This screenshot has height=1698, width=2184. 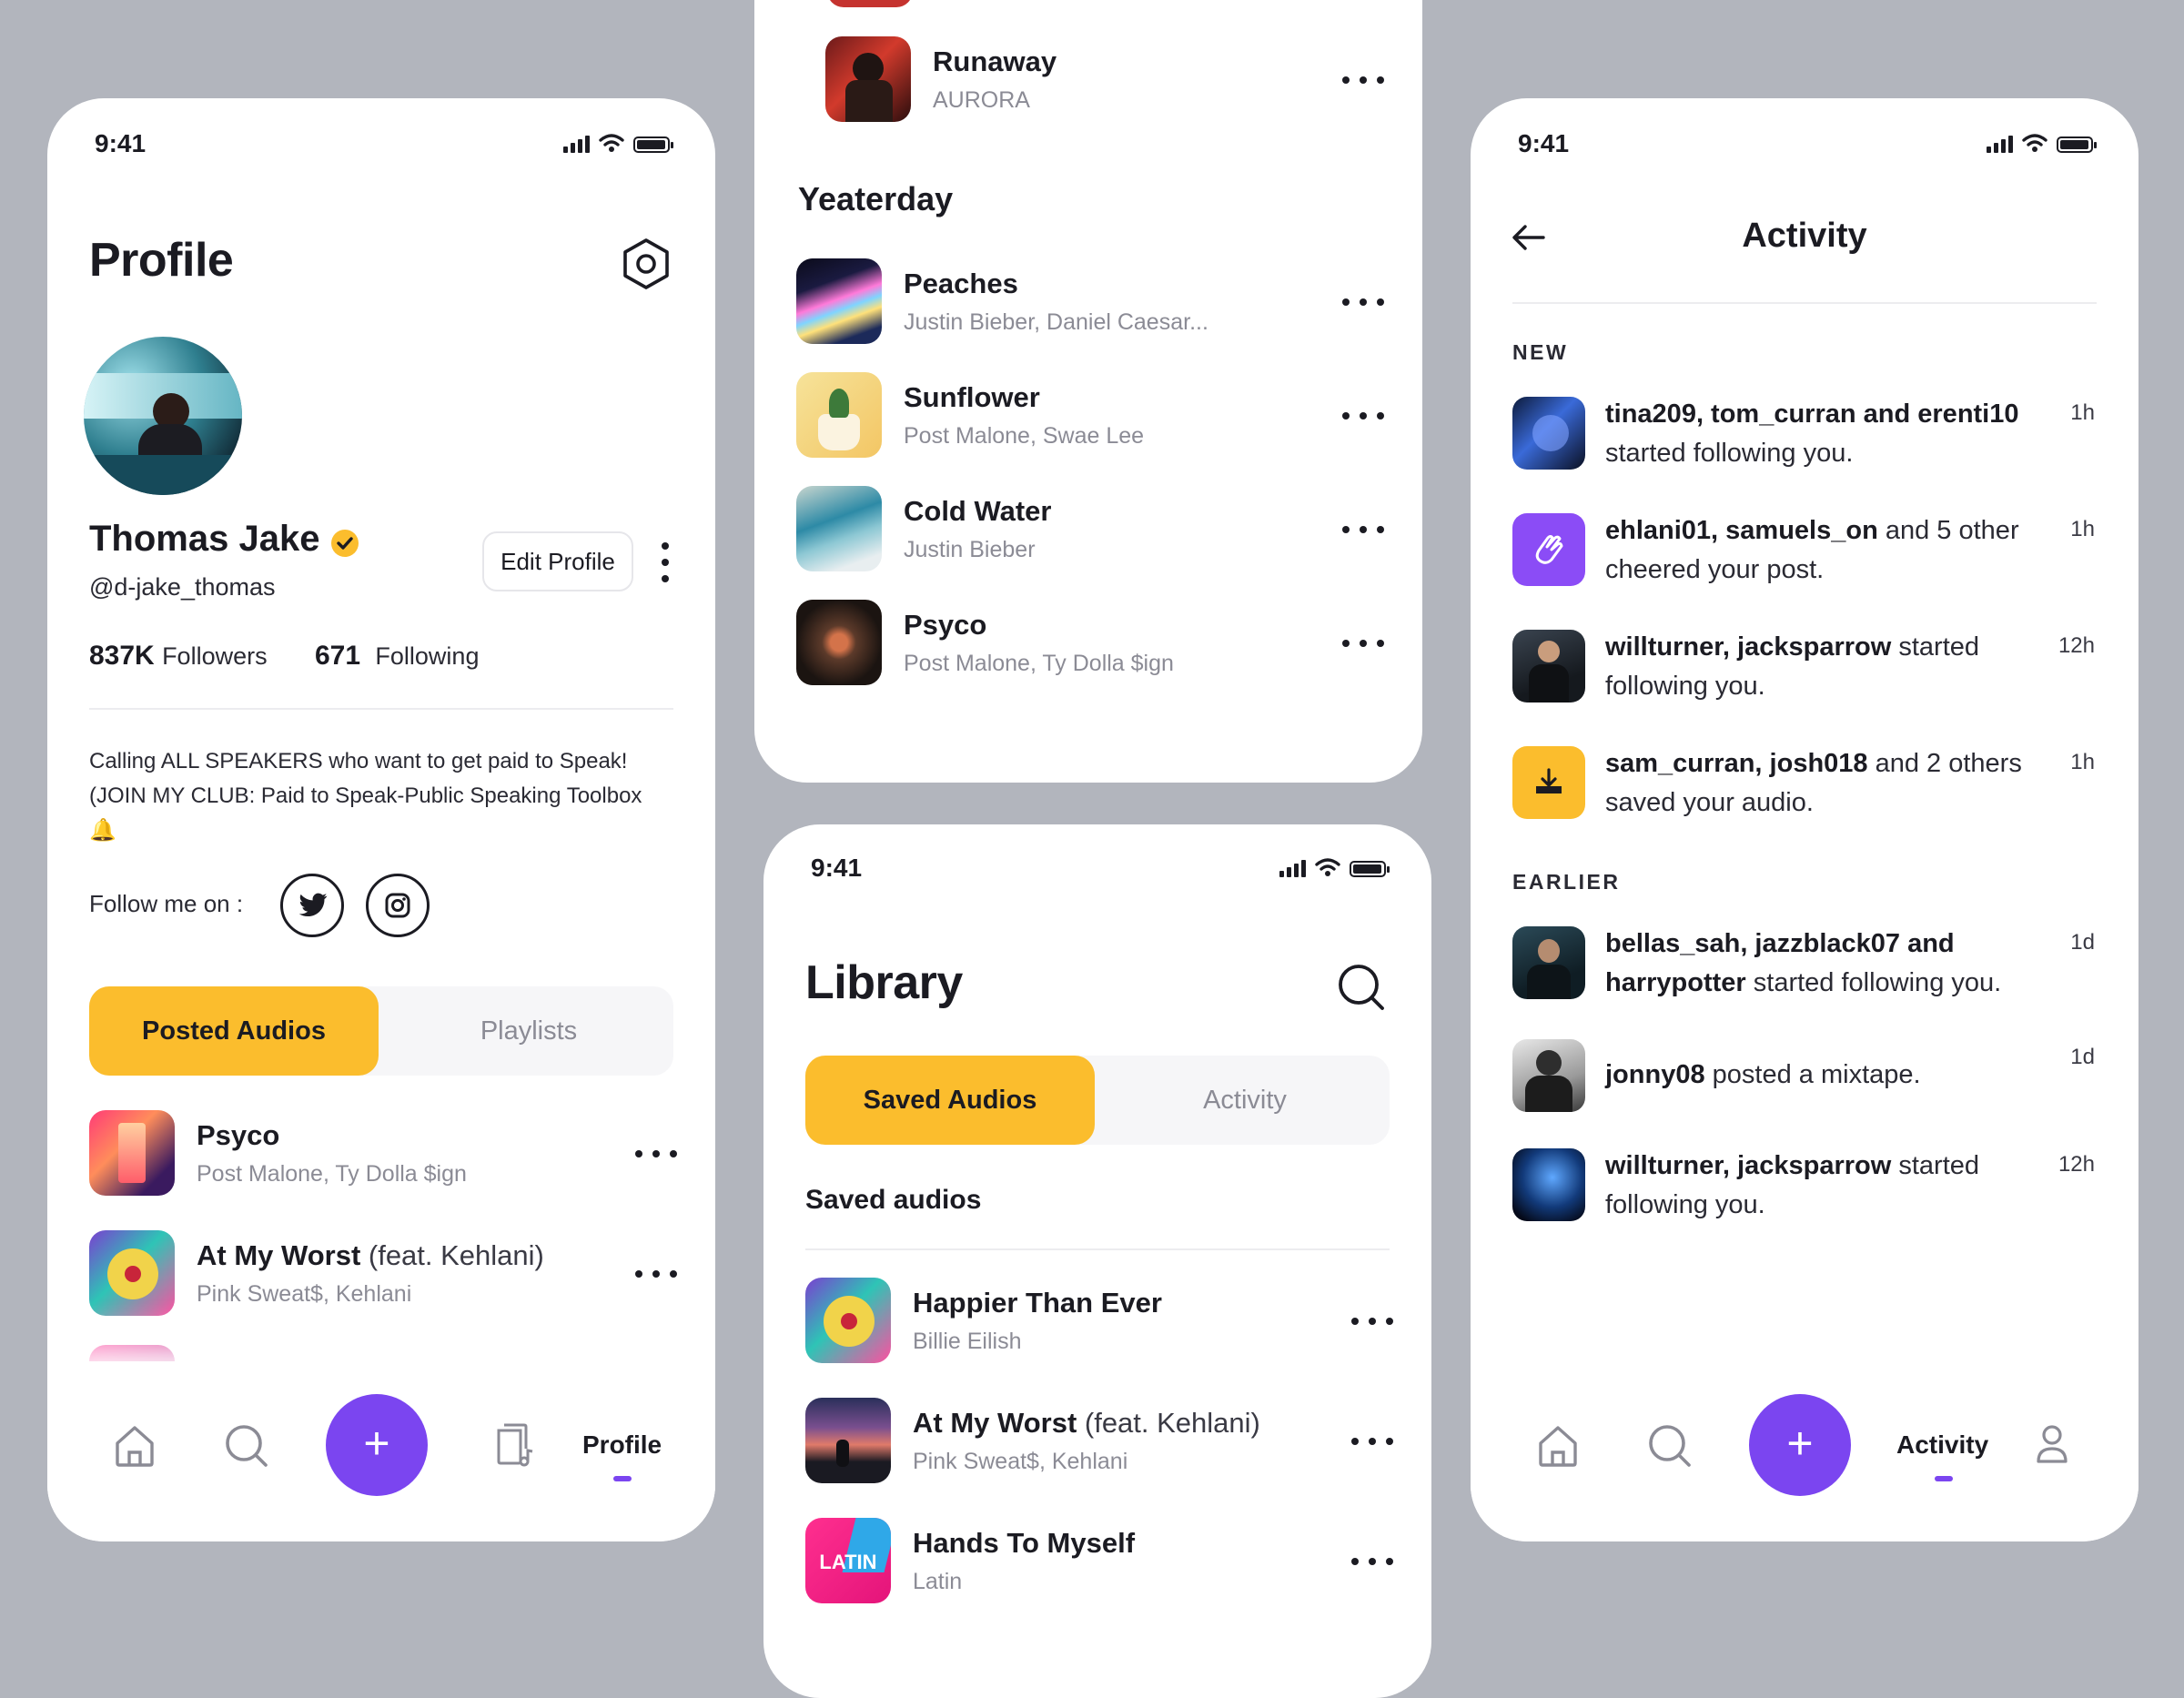 What do you see at coordinates (1088, 416) in the screenshot?
I see `list-item: Sunflower Post Malone, Swae Lee` at bounding box center [1088, 416].